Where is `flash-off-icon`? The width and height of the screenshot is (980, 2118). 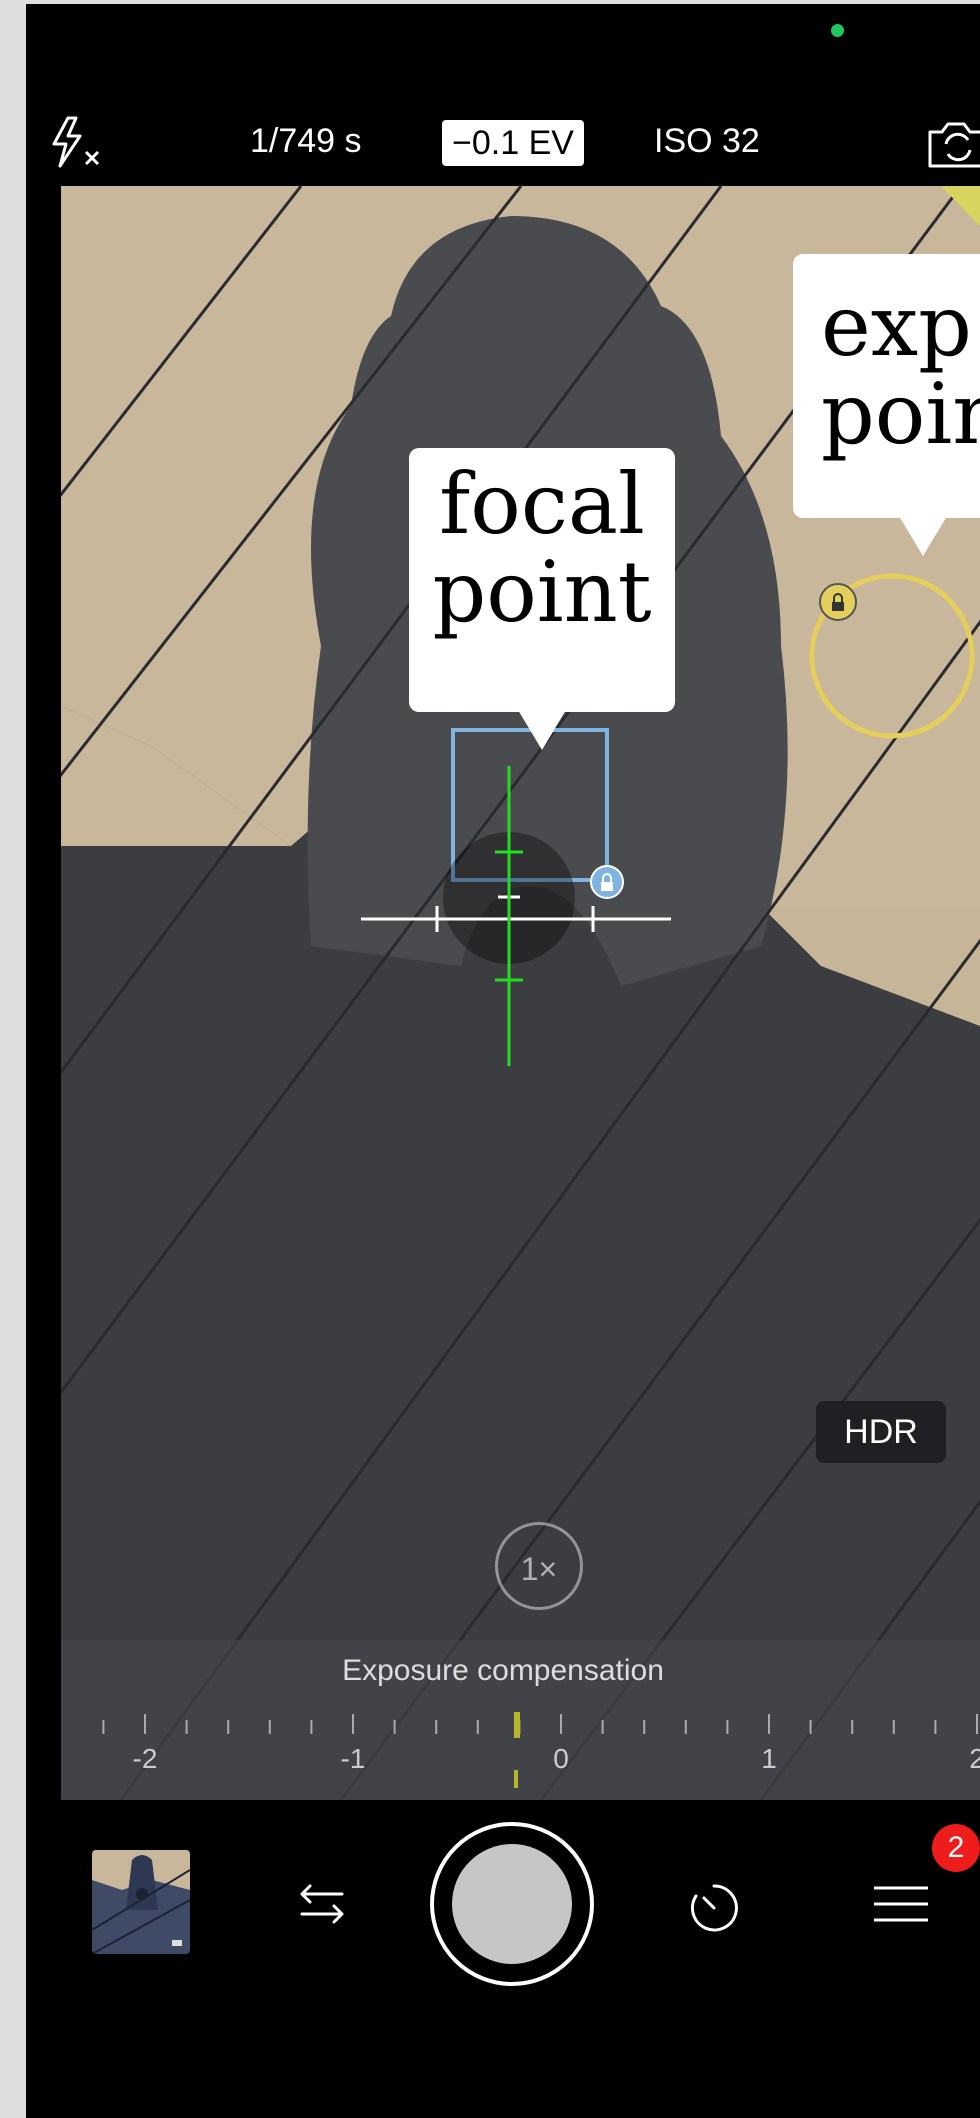 flash-off-icon is located at coordinates (76, 144).